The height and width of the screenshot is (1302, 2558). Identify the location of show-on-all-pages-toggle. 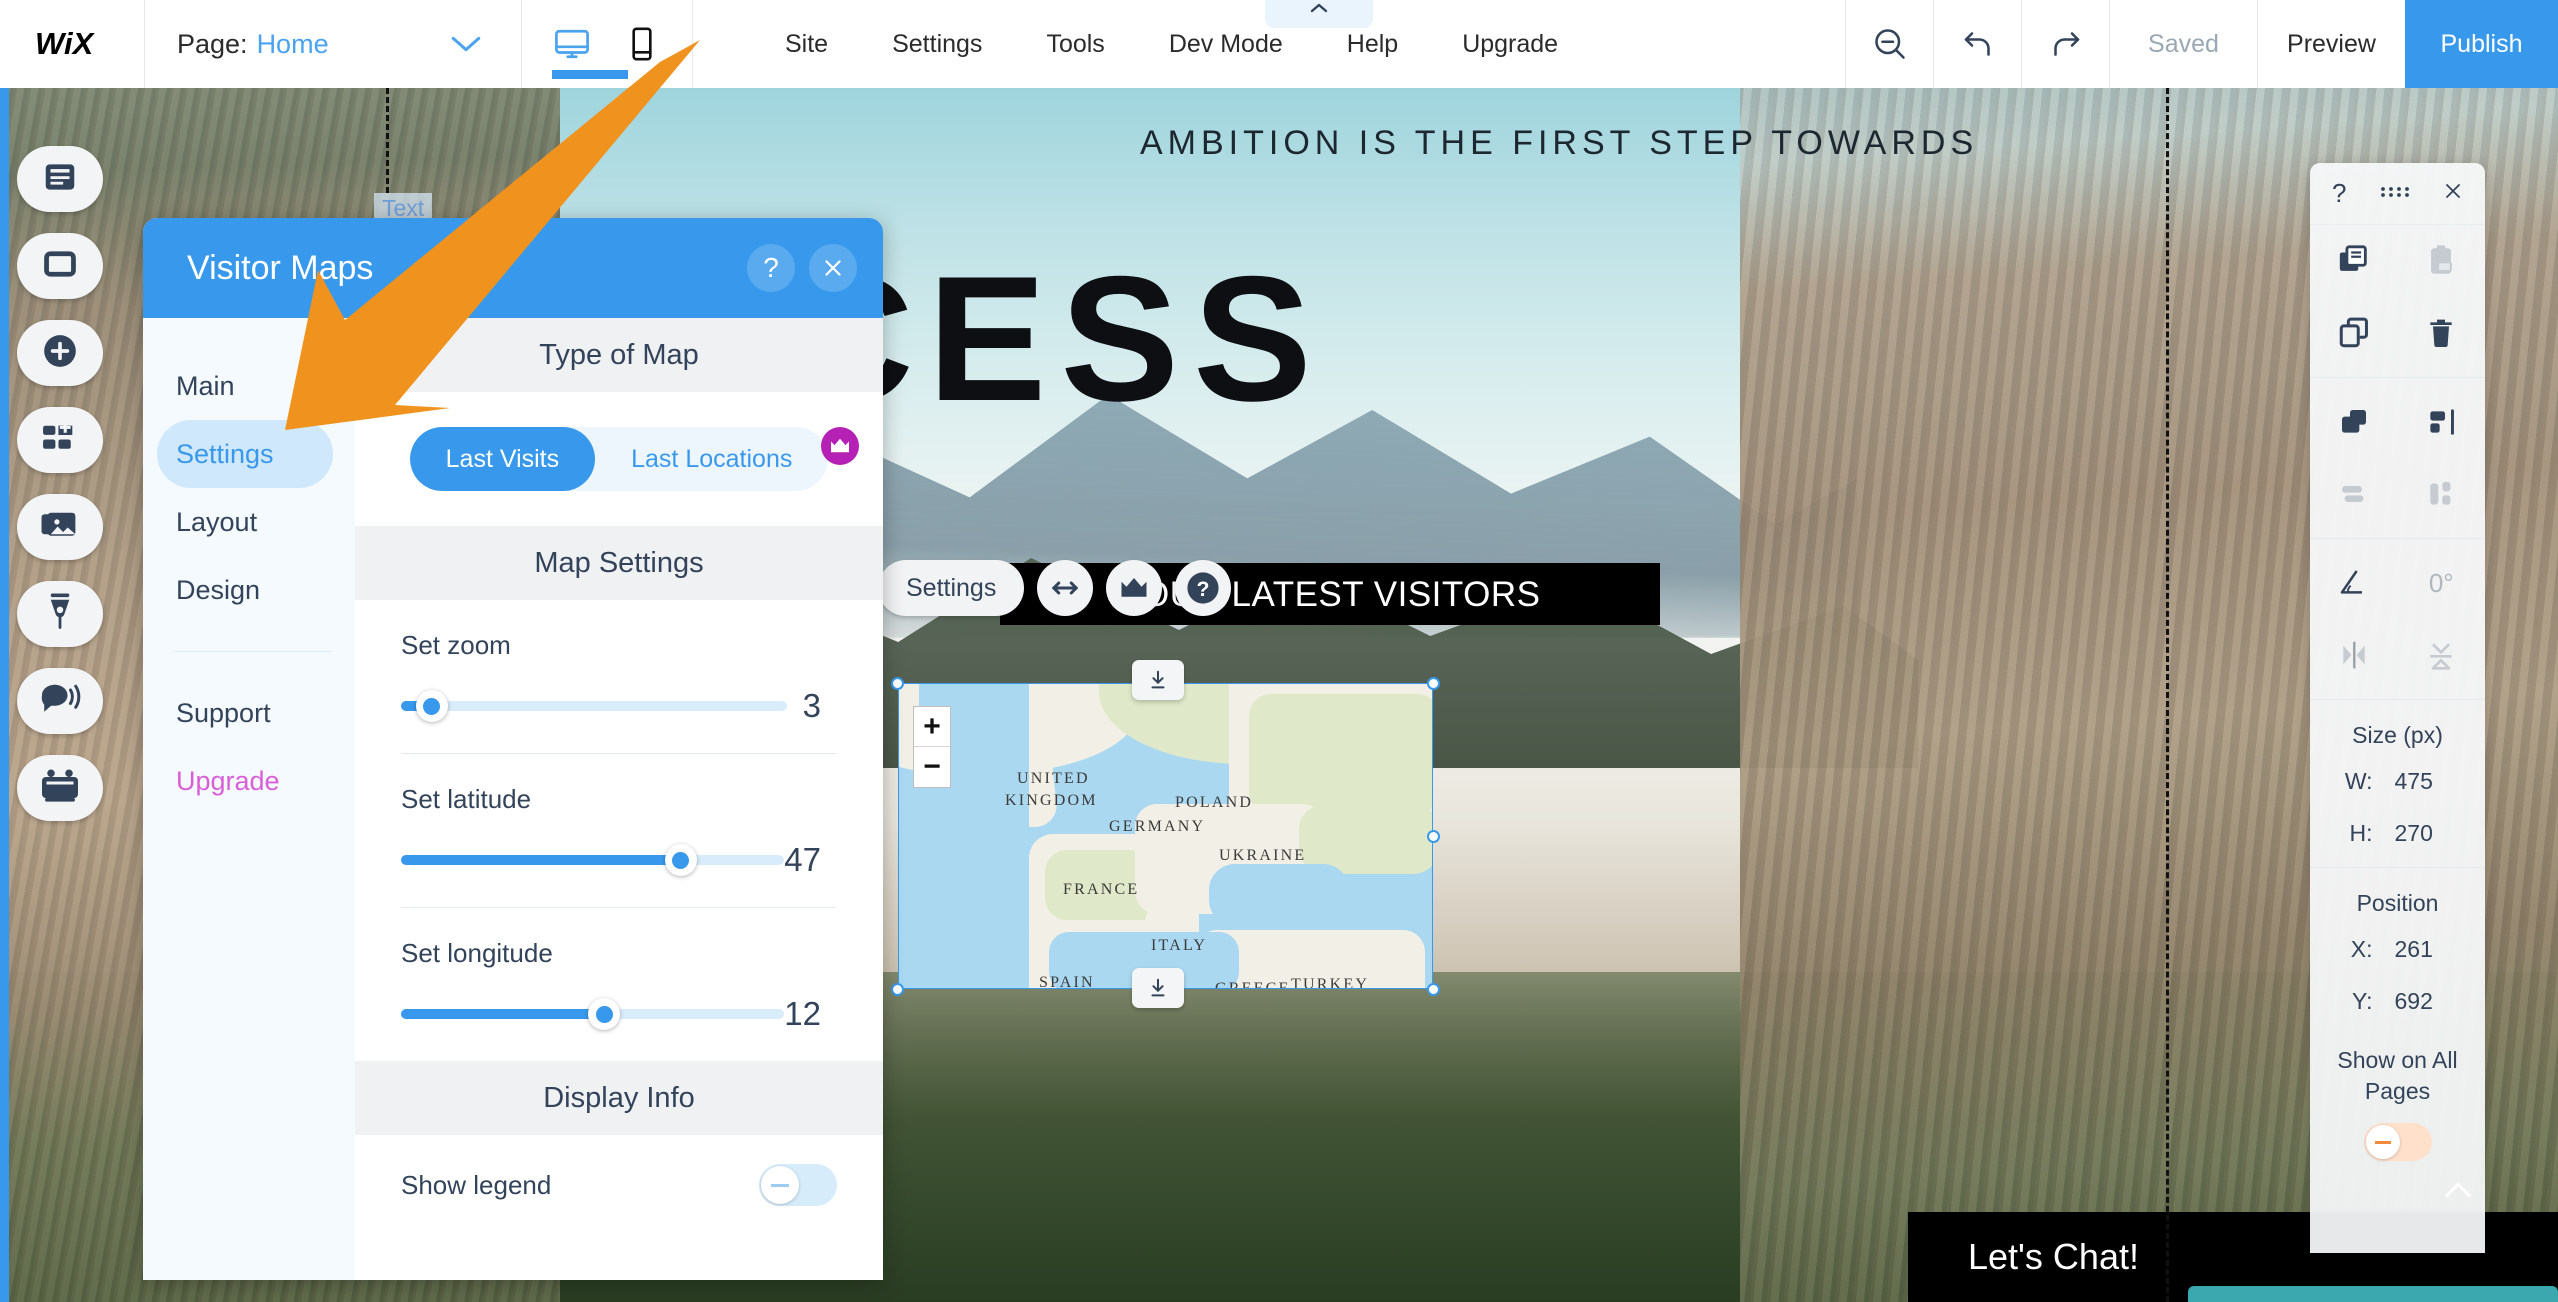
(2397, 1142).